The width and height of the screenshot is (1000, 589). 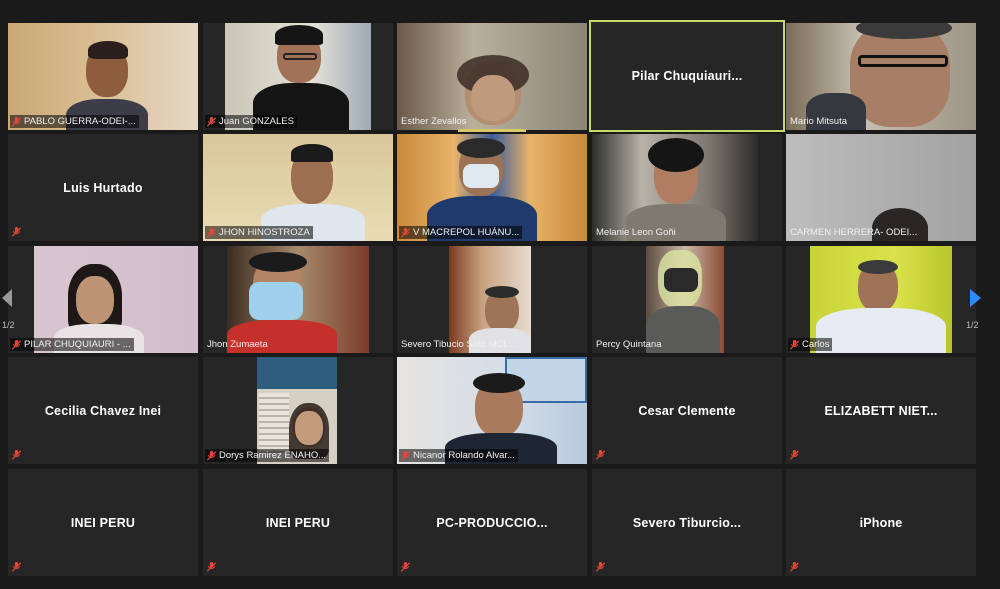 I want to click on participant-name: Mario Mitsuta, so click(x=819, y=121).